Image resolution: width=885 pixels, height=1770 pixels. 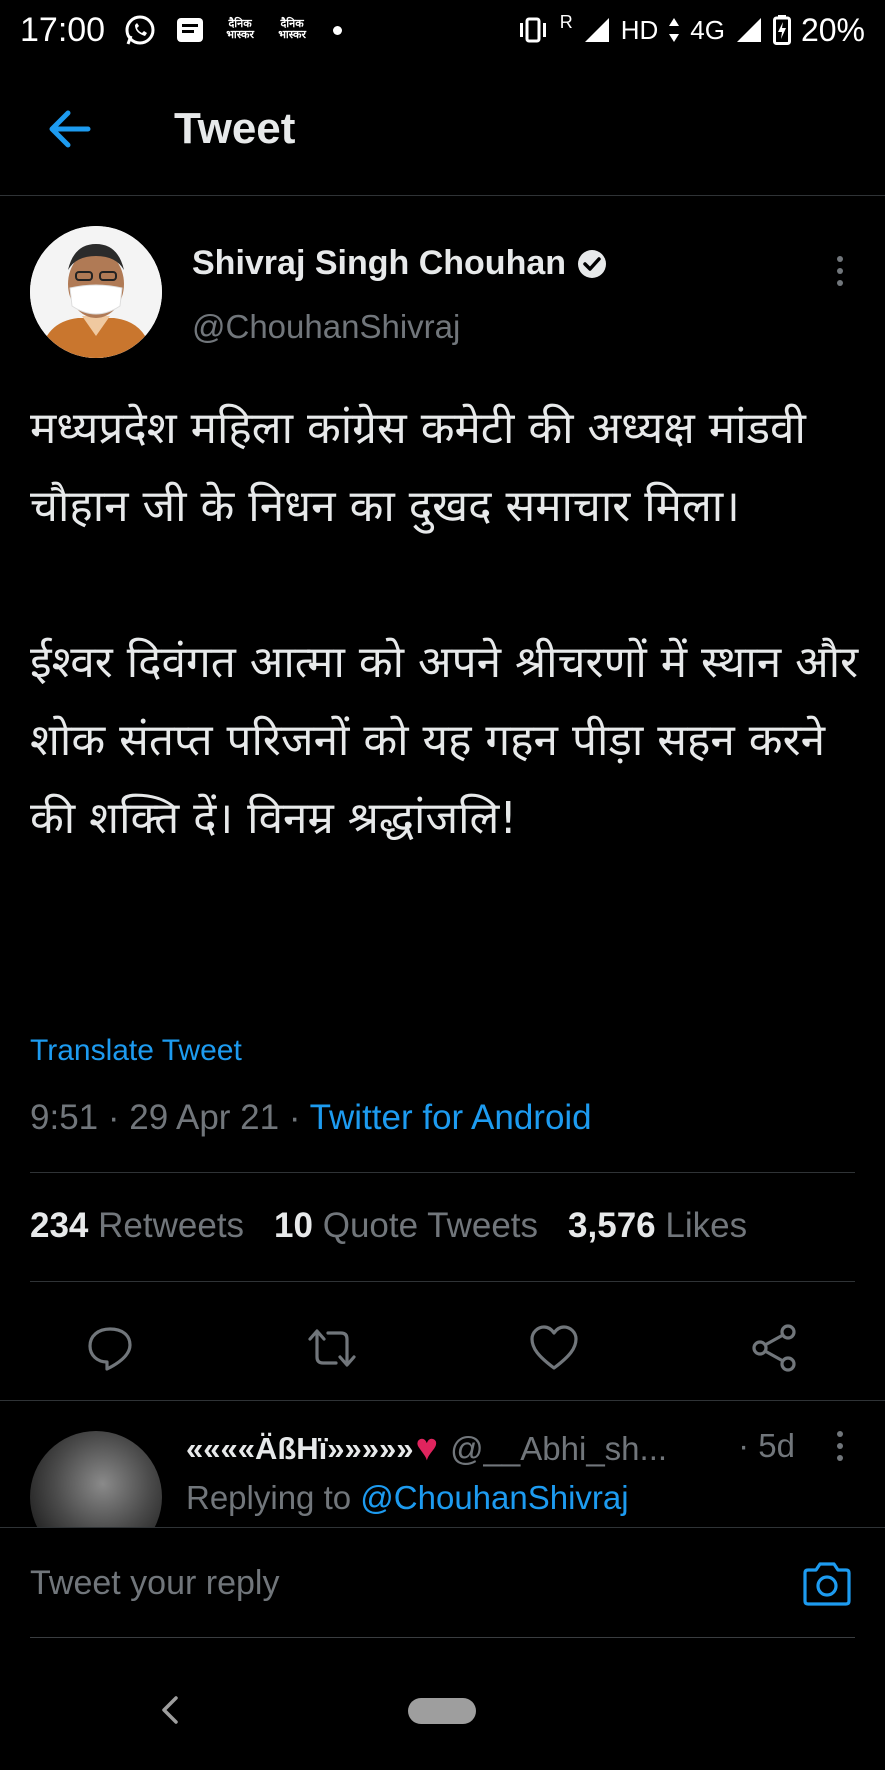 I want to click on message-icon, so click(x=190, y=30).